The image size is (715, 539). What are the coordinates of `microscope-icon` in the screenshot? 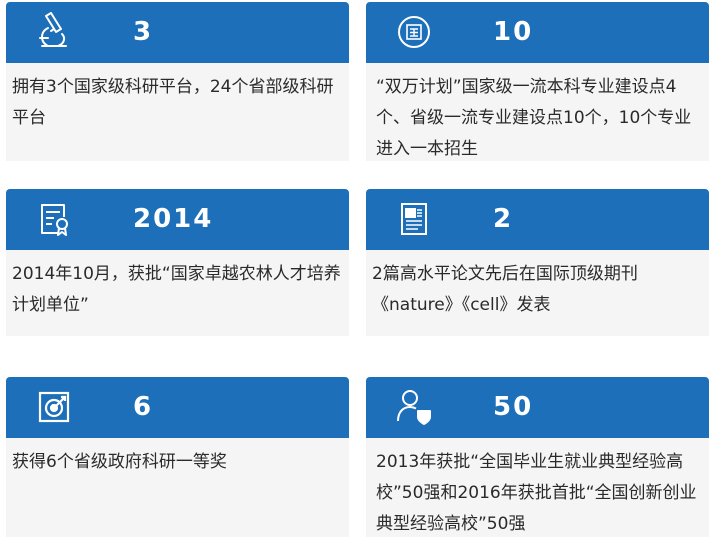 It's located at (54, 32).